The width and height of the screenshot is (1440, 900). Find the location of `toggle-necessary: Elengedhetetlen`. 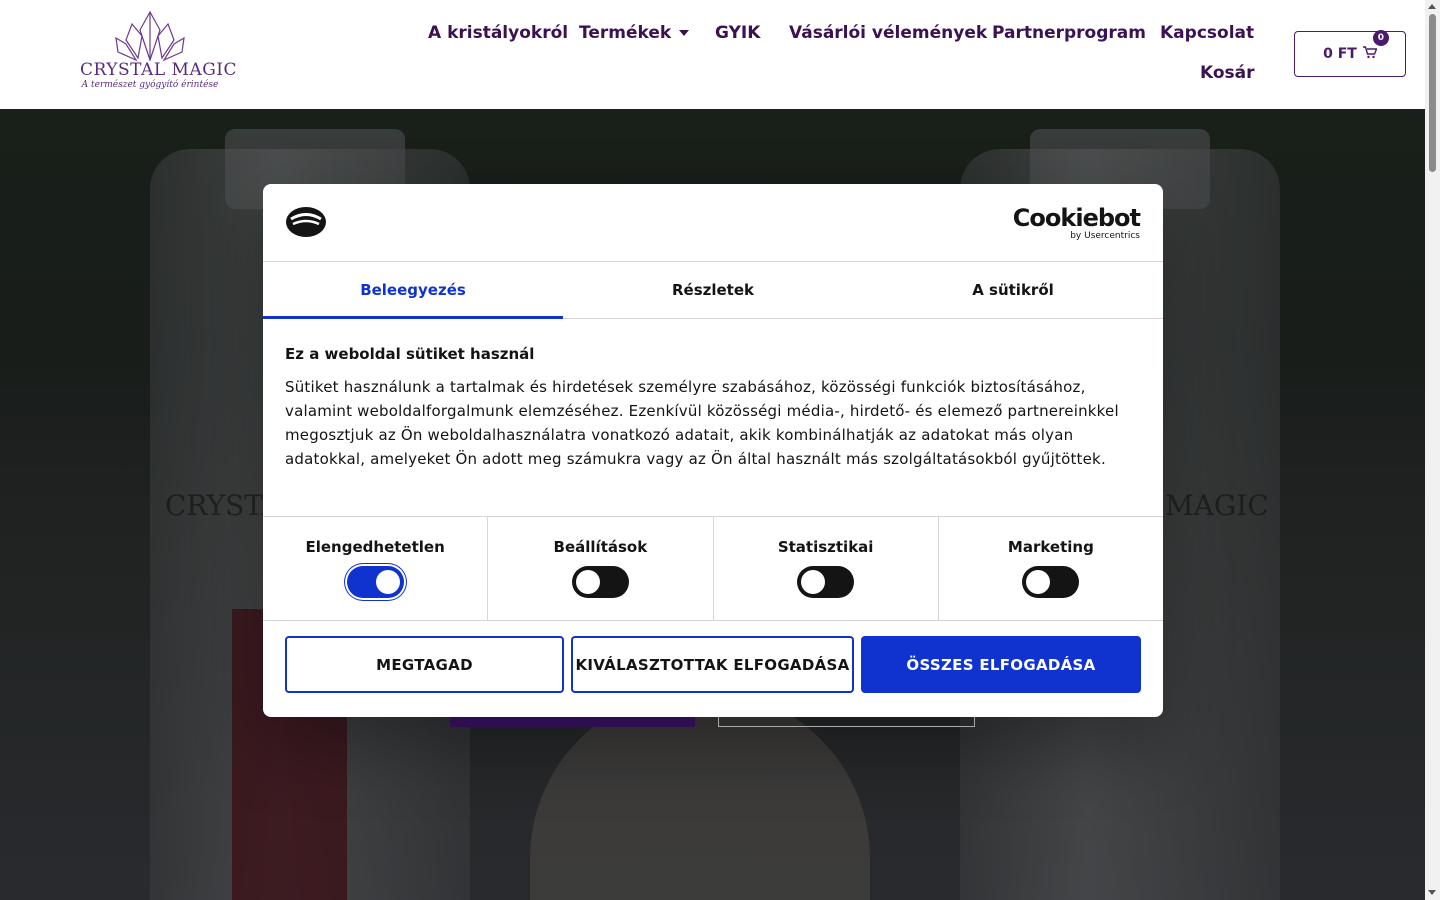

toggle-necessary: Elengedhetetlen is located at coordinates (376, 568).